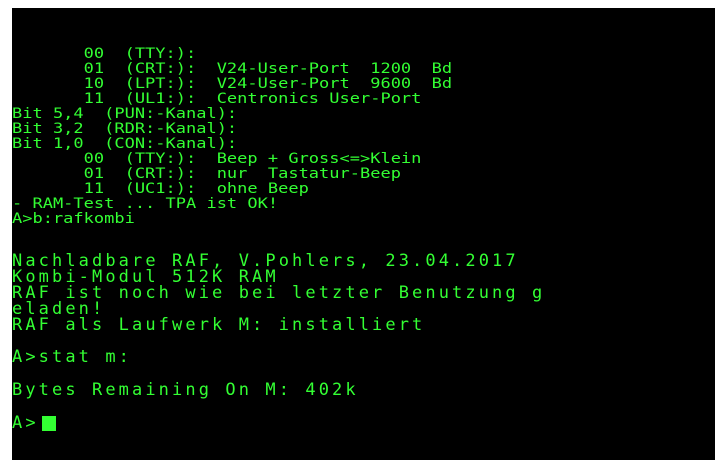 Image resolution: width=723 pixels, height=467 pixels. What do you see at coordinates (217, 159) in the screenshot?
I see `terminal-line: 00 (TTY:): Beep + Gross<=>Klein` at bounding box center [217, 159].